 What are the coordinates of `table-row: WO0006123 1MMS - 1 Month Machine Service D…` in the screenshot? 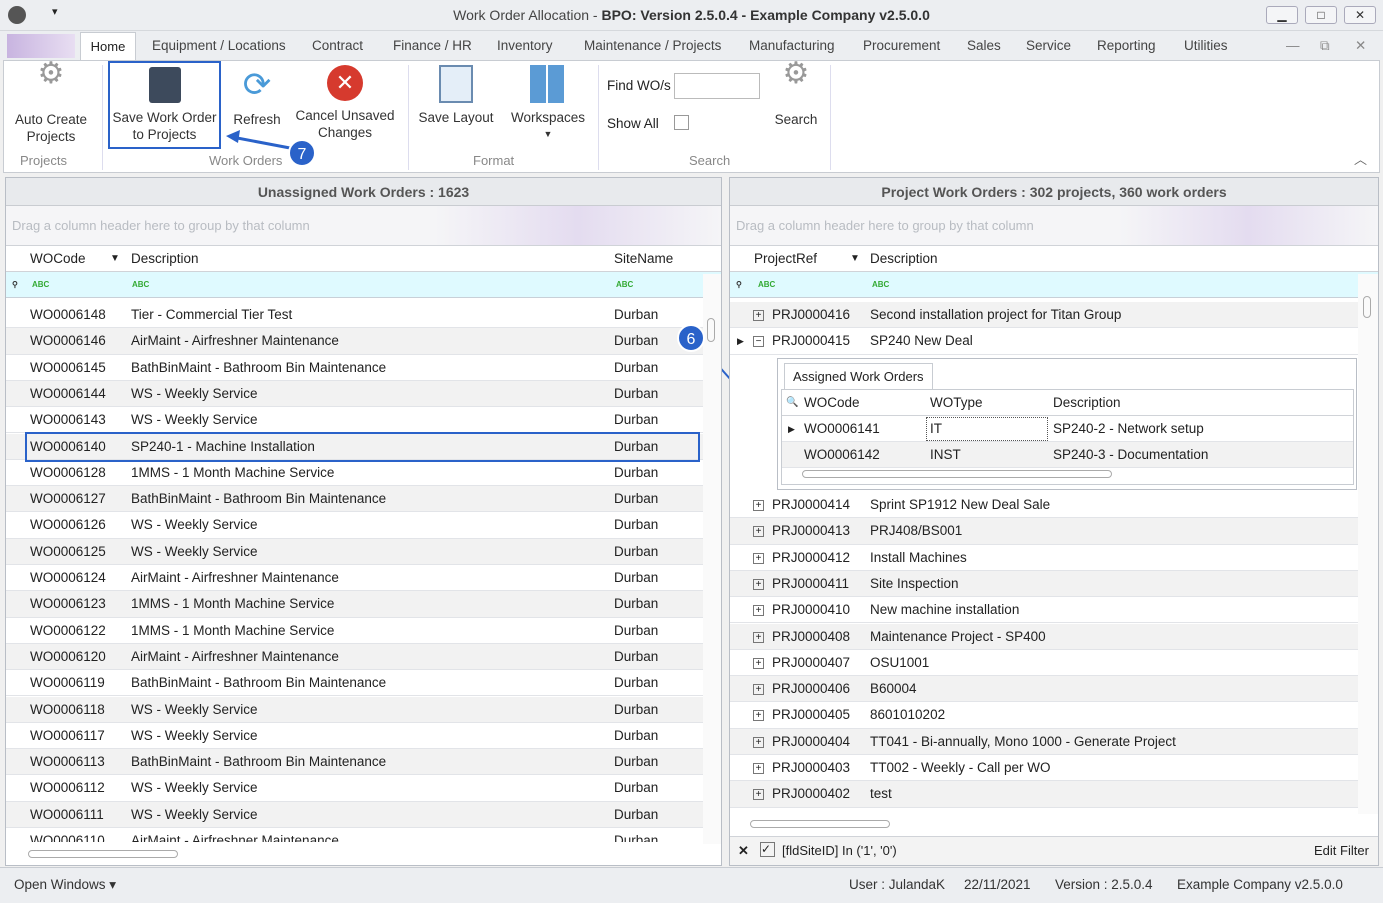 It's located at (354, 604).